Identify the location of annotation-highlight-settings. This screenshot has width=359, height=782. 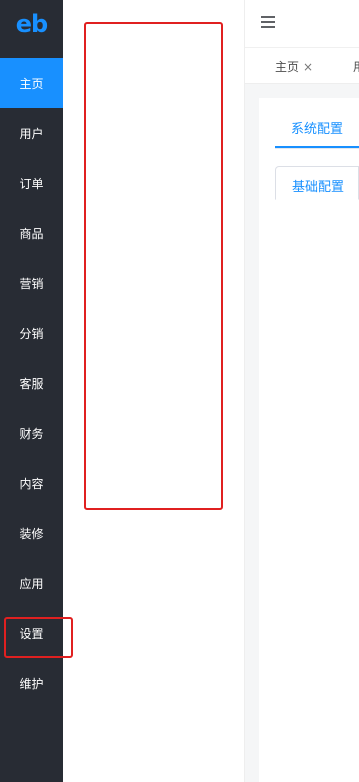
(38, 637).